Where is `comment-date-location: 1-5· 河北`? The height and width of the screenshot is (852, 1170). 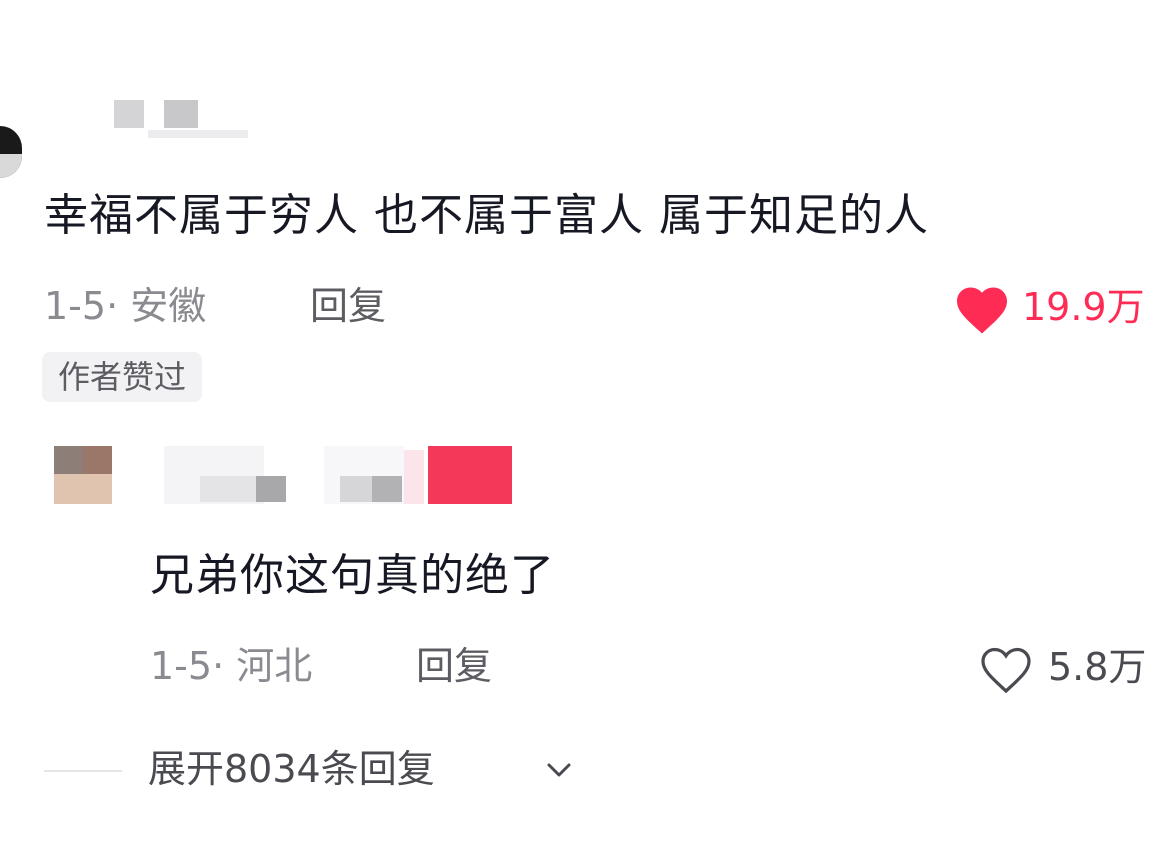
comment-date-location: 1-5· 河北 is located at coordinates (231, 666).